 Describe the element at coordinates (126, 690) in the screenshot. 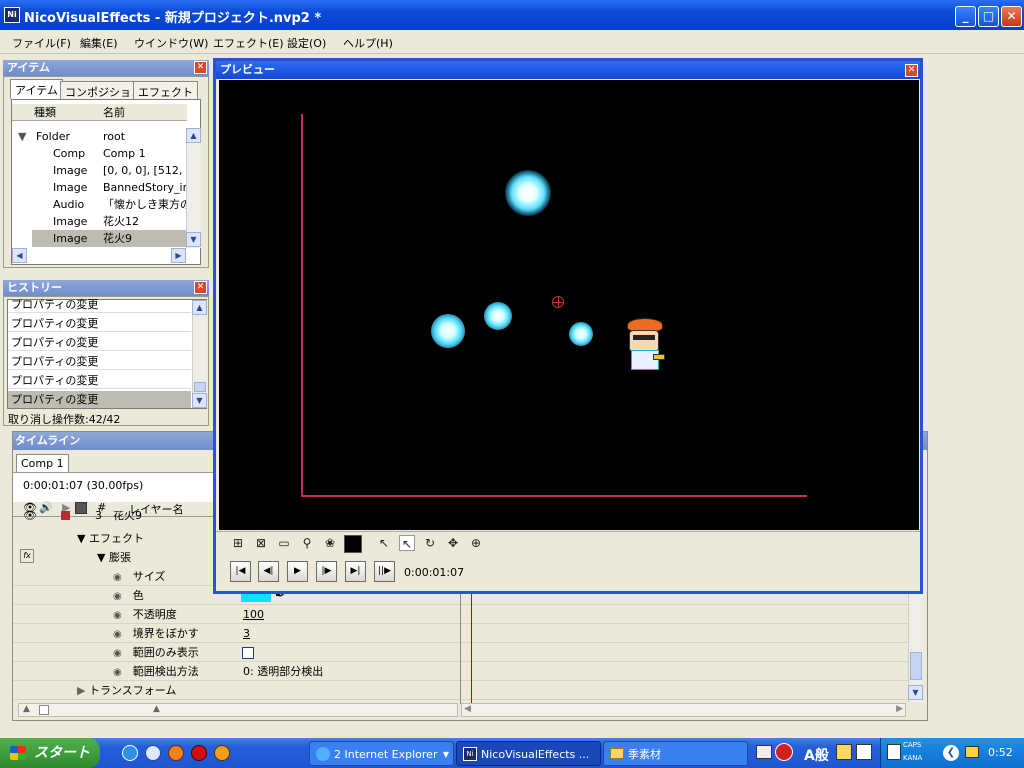

I see `transform-group: ▶ トランスフォーム` at that location.